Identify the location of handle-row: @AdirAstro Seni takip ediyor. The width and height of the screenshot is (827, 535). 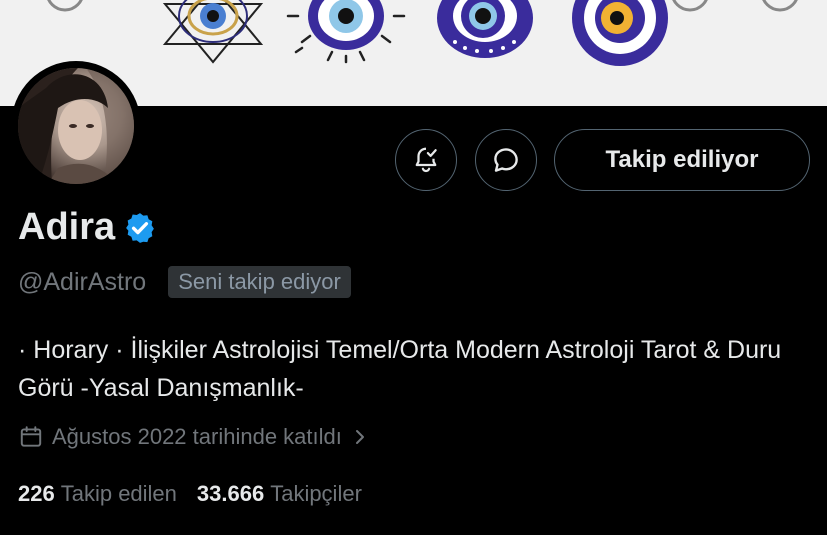
(184, 282).